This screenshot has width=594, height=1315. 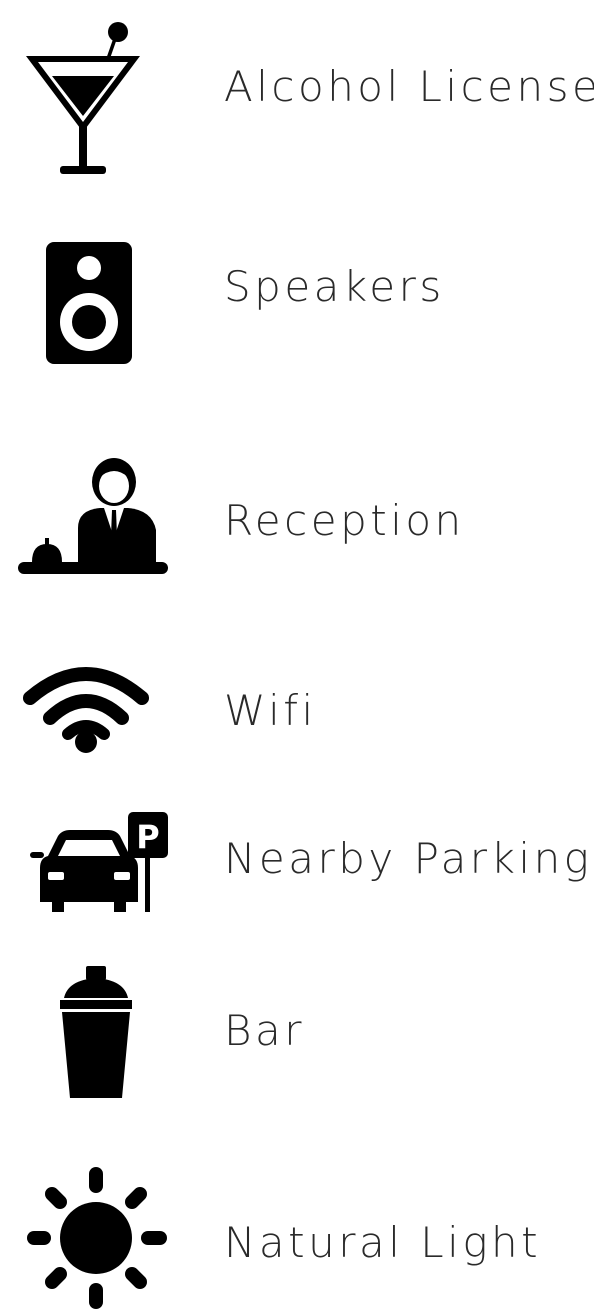 I want to click on amenity-label: Bar, so click(x=265, y=1030).